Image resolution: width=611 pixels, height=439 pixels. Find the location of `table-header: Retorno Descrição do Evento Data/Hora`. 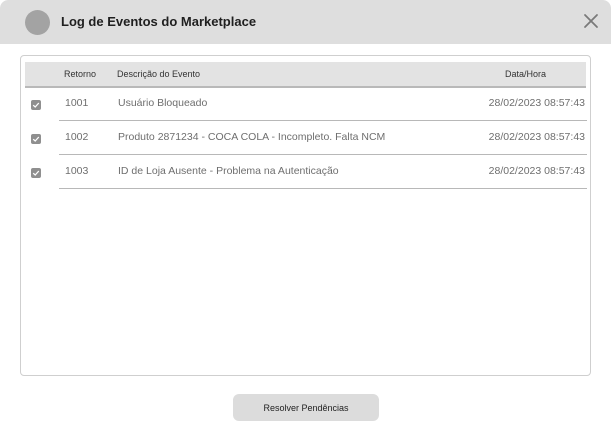

table-header: Retorno Descrição do Evento Data/Hora is located at coordinates (305, 75).